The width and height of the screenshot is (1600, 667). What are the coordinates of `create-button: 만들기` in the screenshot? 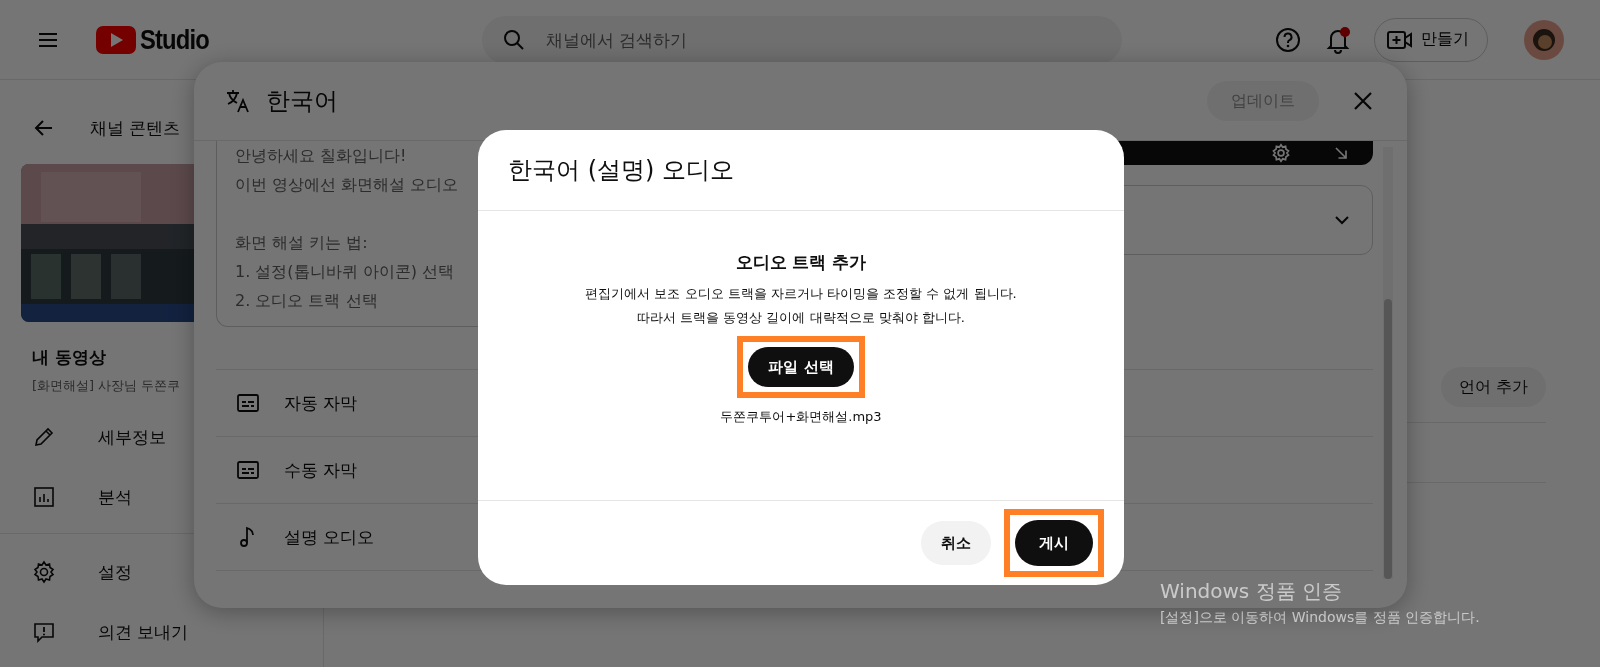 It's located at (1431, 39).